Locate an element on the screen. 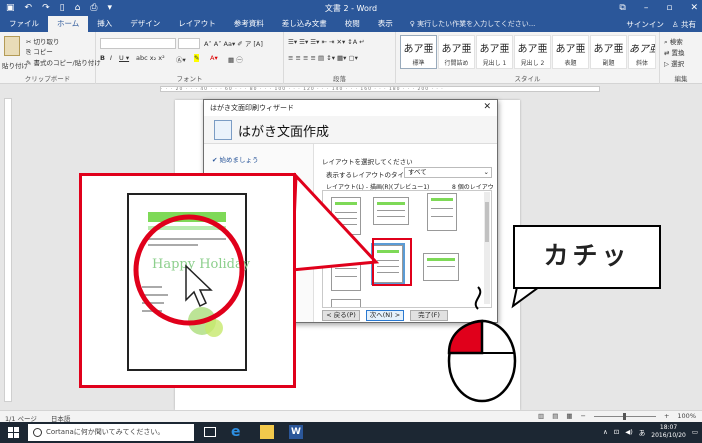  copy-button: ⎘ コピー is located at coordinates (39, 51).